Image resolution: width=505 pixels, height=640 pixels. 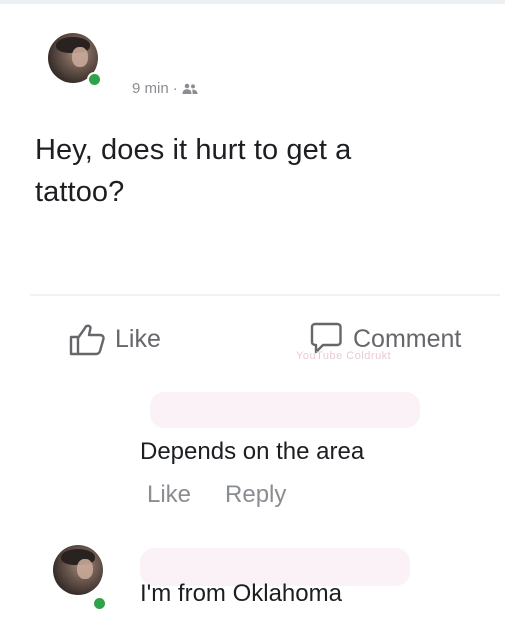 What do you see at coordinates (252, 451) in the screenshot?
I see `comment-text: Depends on the area` at bounding box center [252, 451].